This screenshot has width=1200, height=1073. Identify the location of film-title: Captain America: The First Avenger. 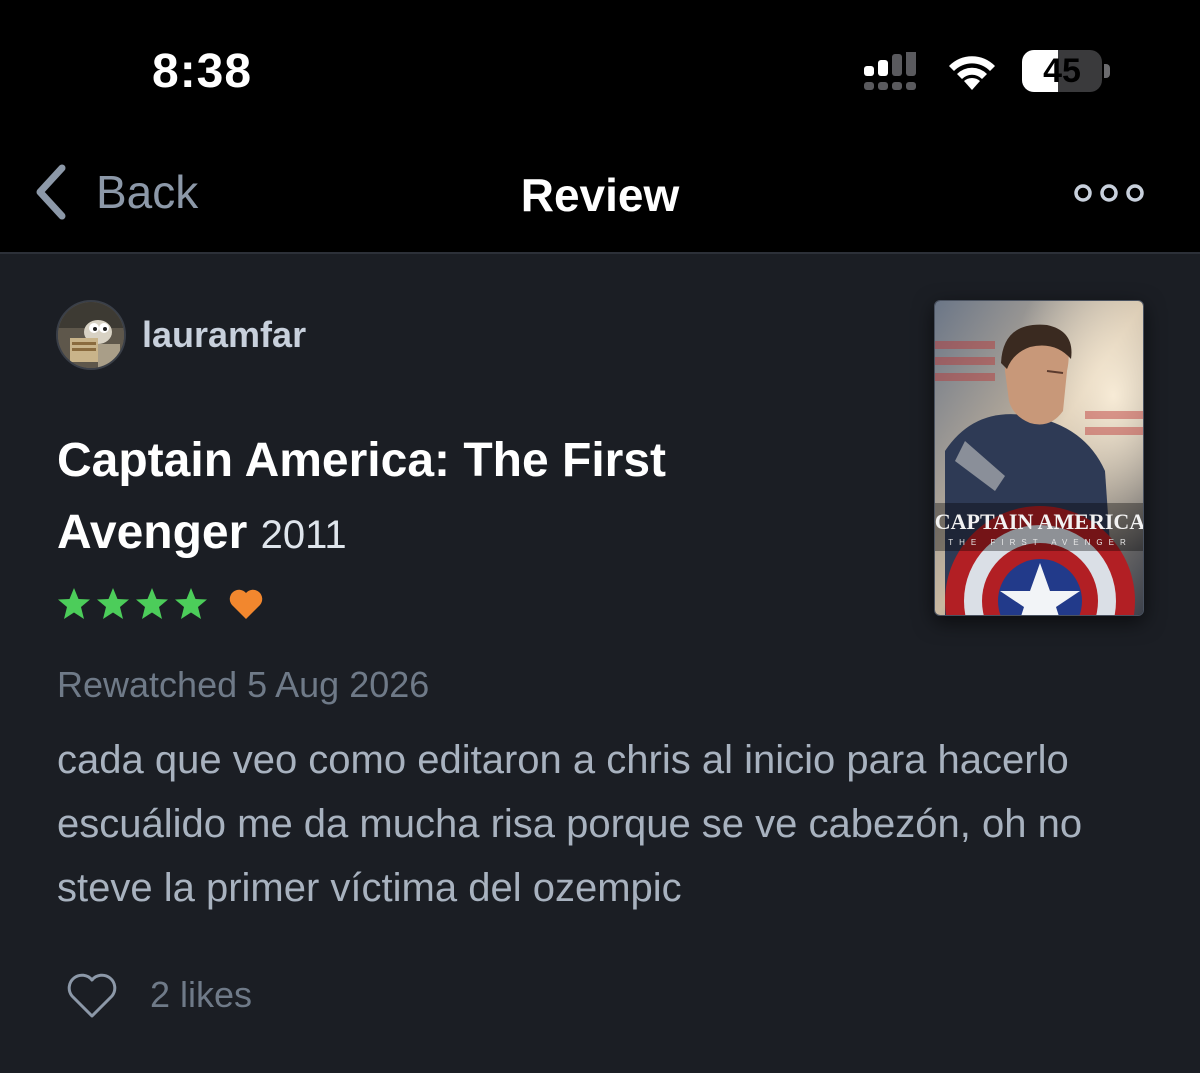
(361, 496).